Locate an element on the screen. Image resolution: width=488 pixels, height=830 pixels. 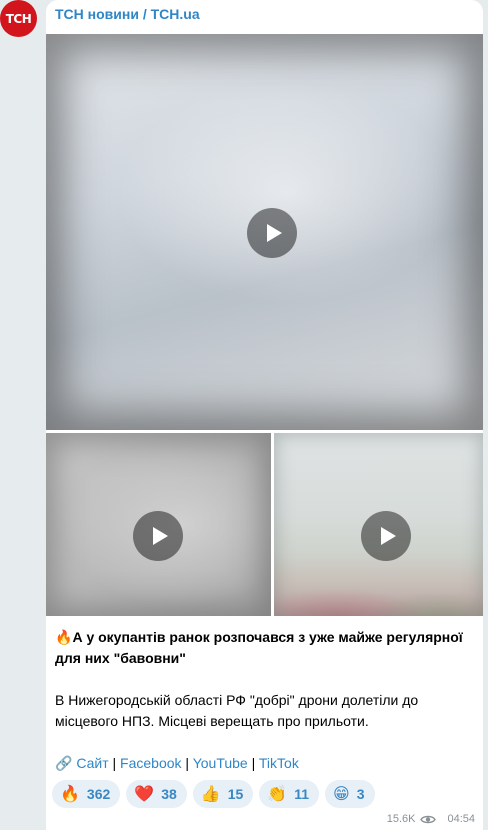
grin-icon: 😁 is located at coordinates (341, 793).